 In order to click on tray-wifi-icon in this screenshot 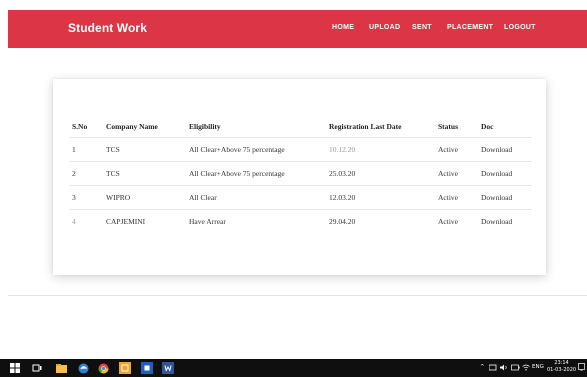, I will do `click(526, 368)`.